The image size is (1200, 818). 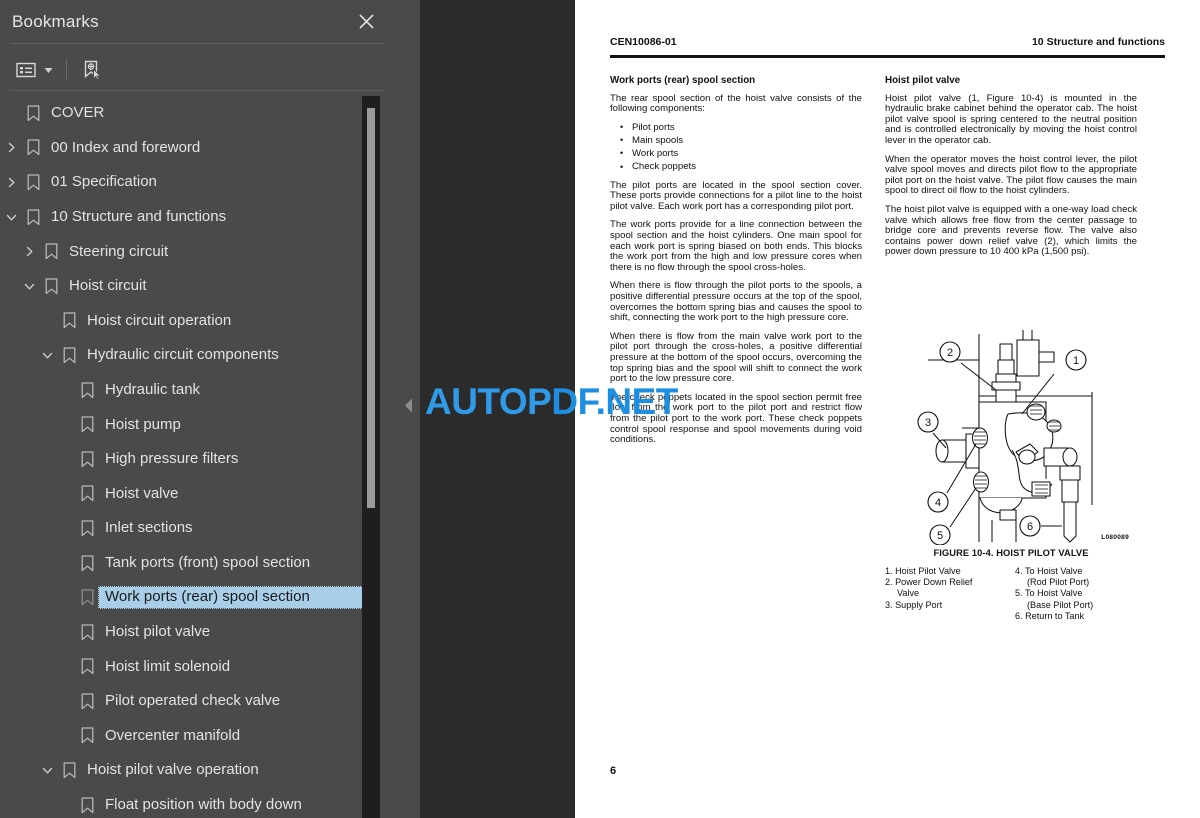 What do you see at coordinates (143, 424) in the screenshot?
I see `bookmark-label: Hoist pump` at bounding box center [143, 424].